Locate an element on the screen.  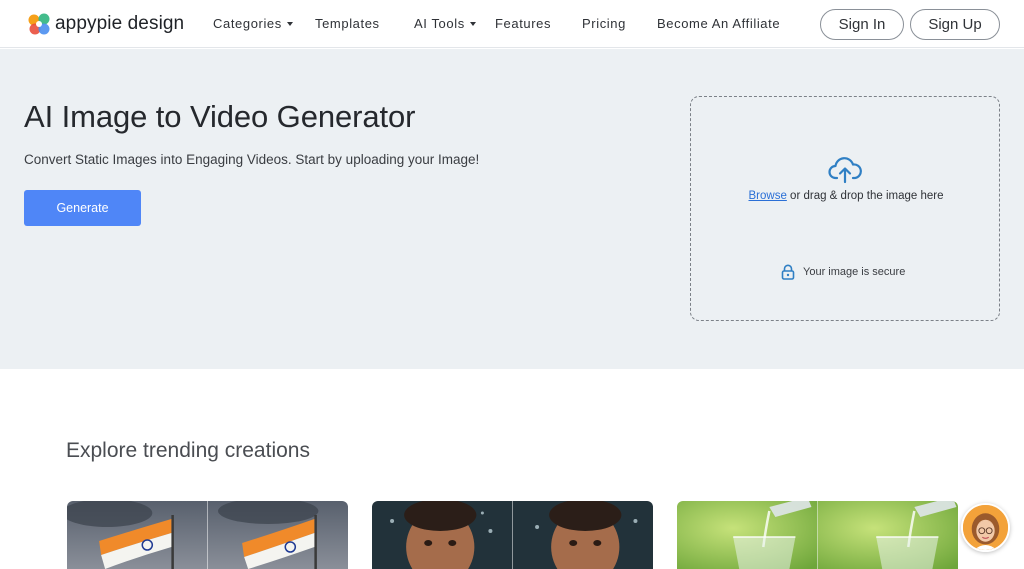
flag-thumbnail is located at coordinates (137, 535).